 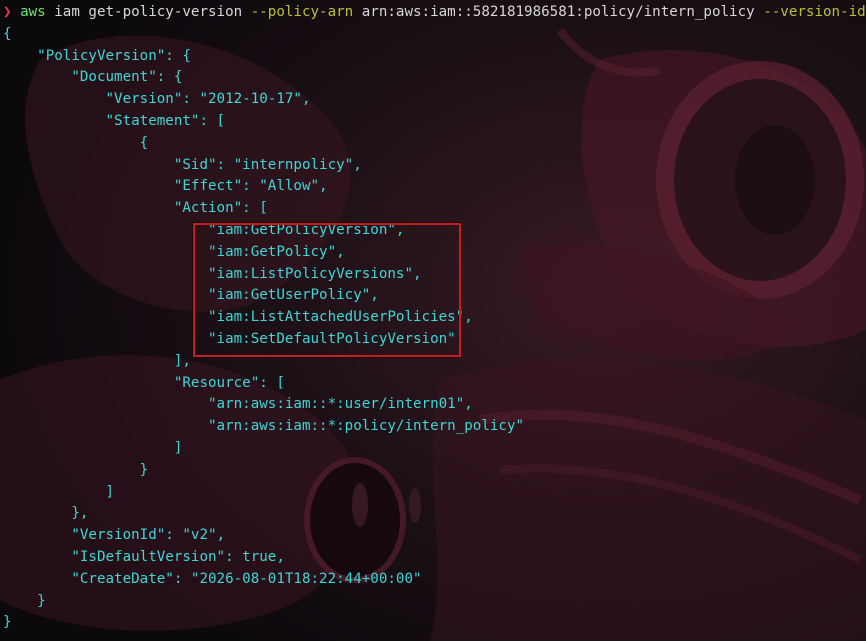 What do you see at coordinates (144, 382) in the screenshot?
I see `json-line: "Resource": [` at bounding box center [144, 382].